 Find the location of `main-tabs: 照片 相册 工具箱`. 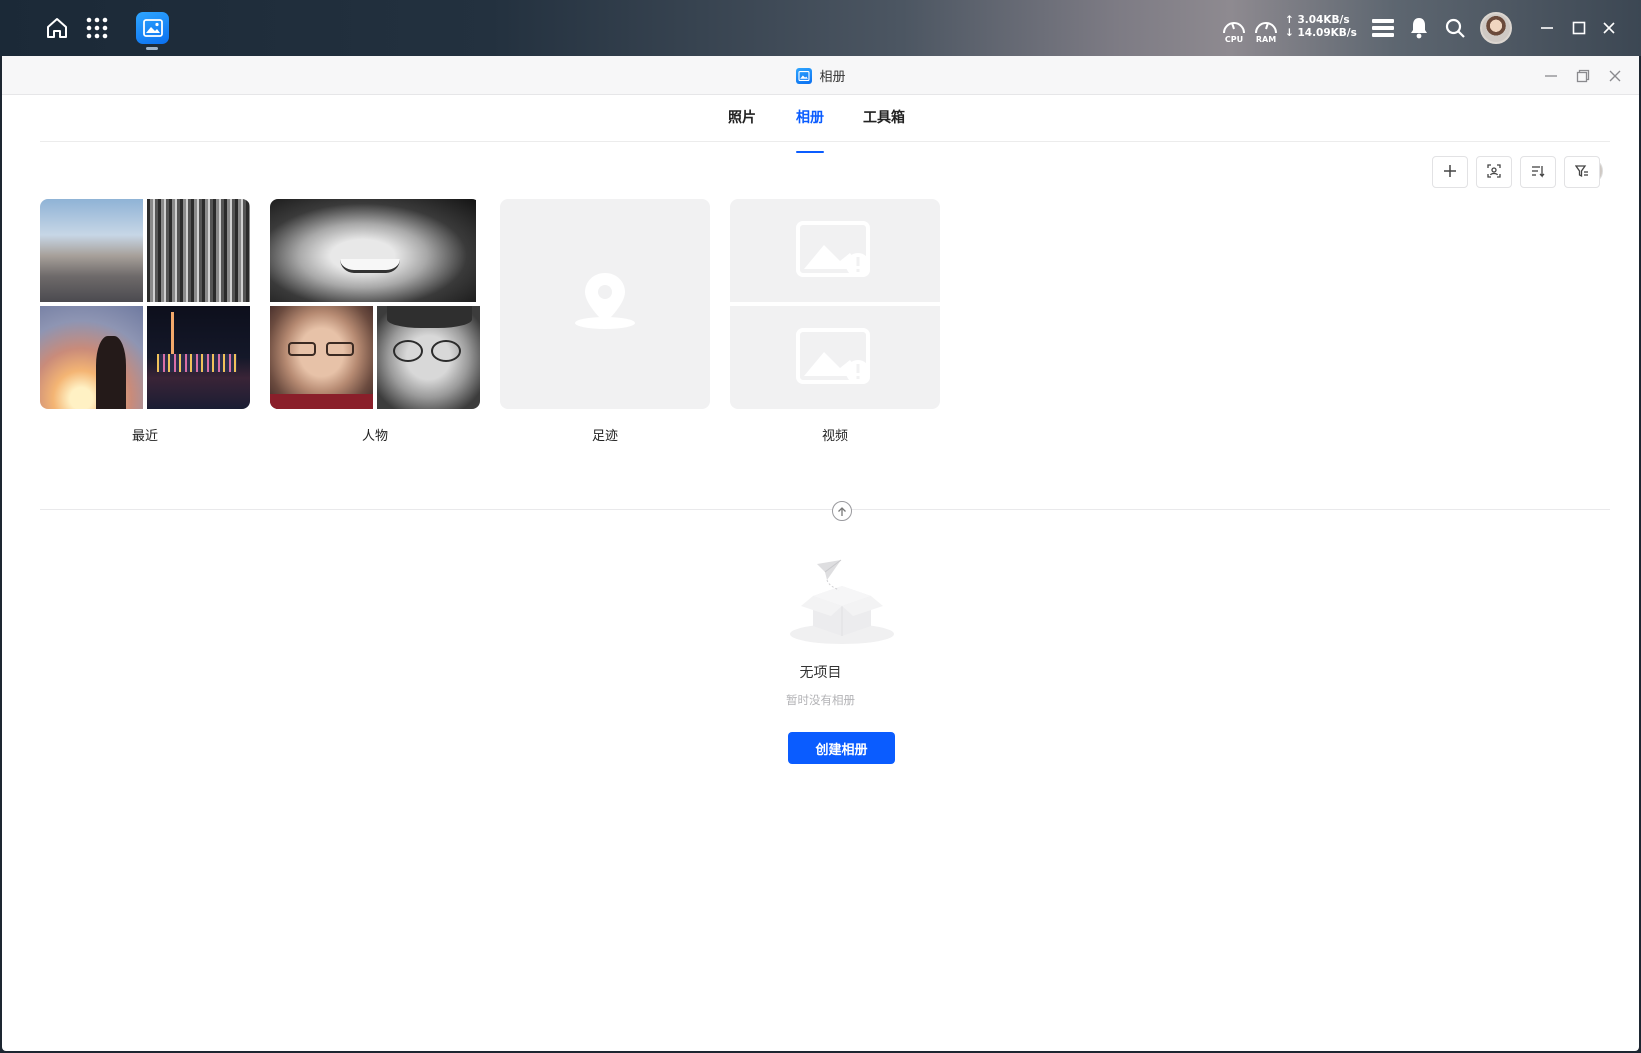

main-tabs: 照片 相册 工具箱 is located at coordinates (820, 118).